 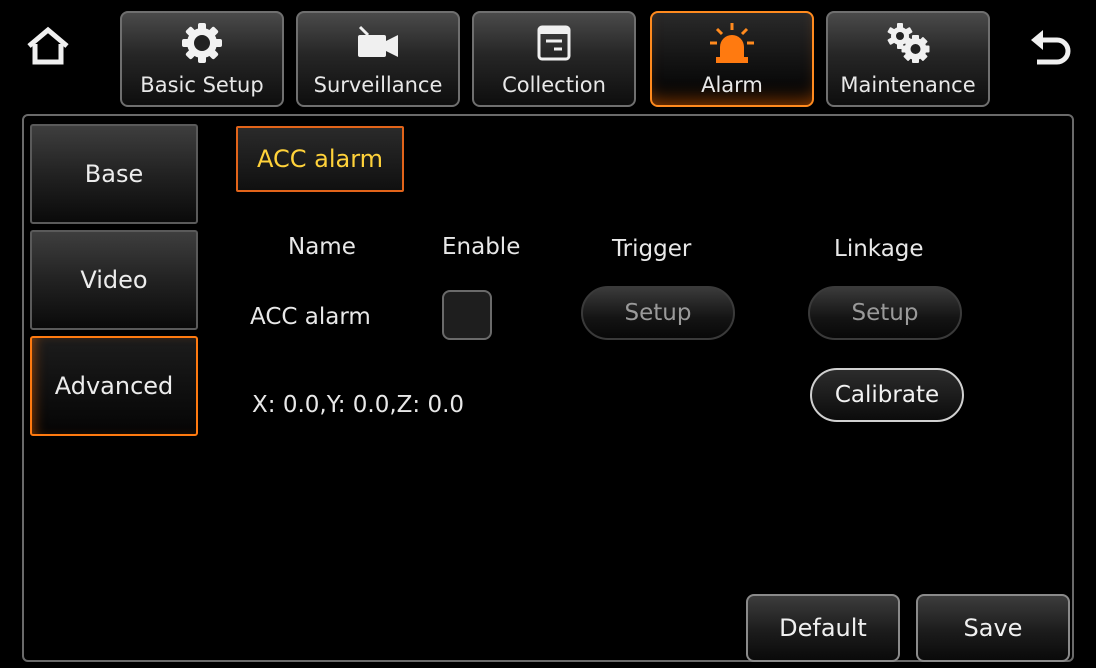 I want to click on tab-label: Alarm, so click(x=732, y=85).